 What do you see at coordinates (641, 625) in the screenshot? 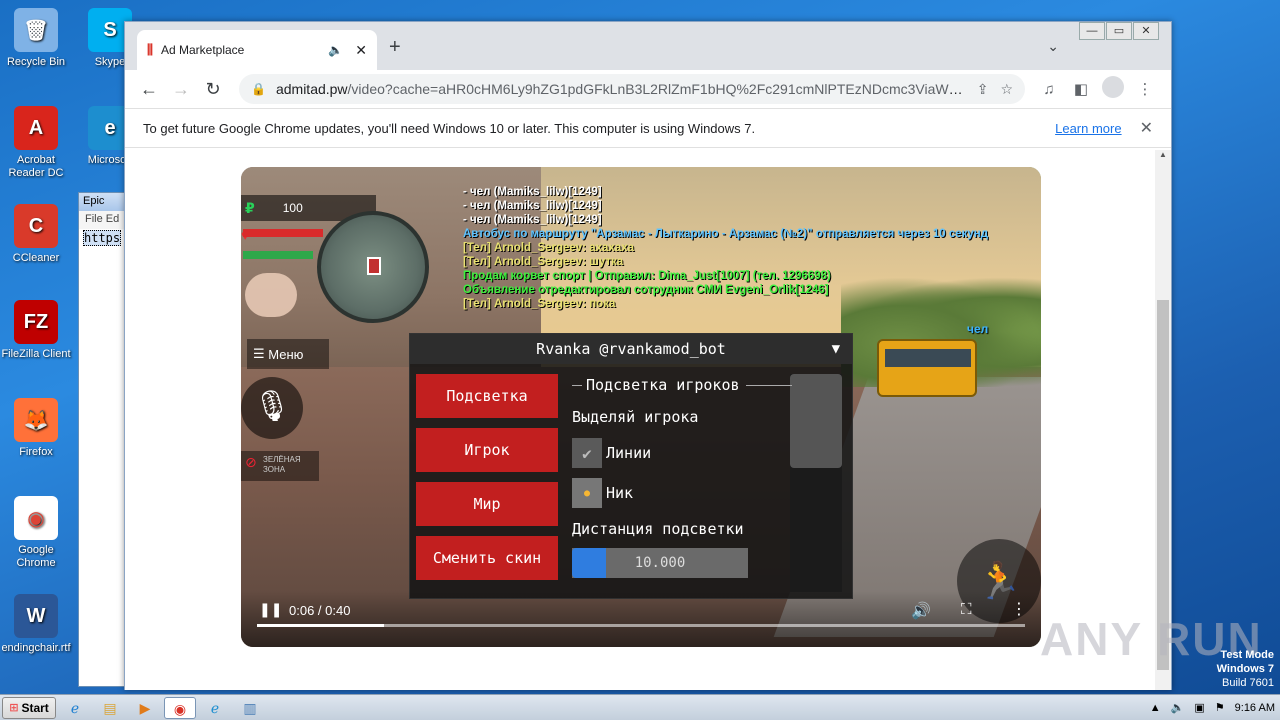
I see `video-progress-bar` at bounding box center [641, 625].